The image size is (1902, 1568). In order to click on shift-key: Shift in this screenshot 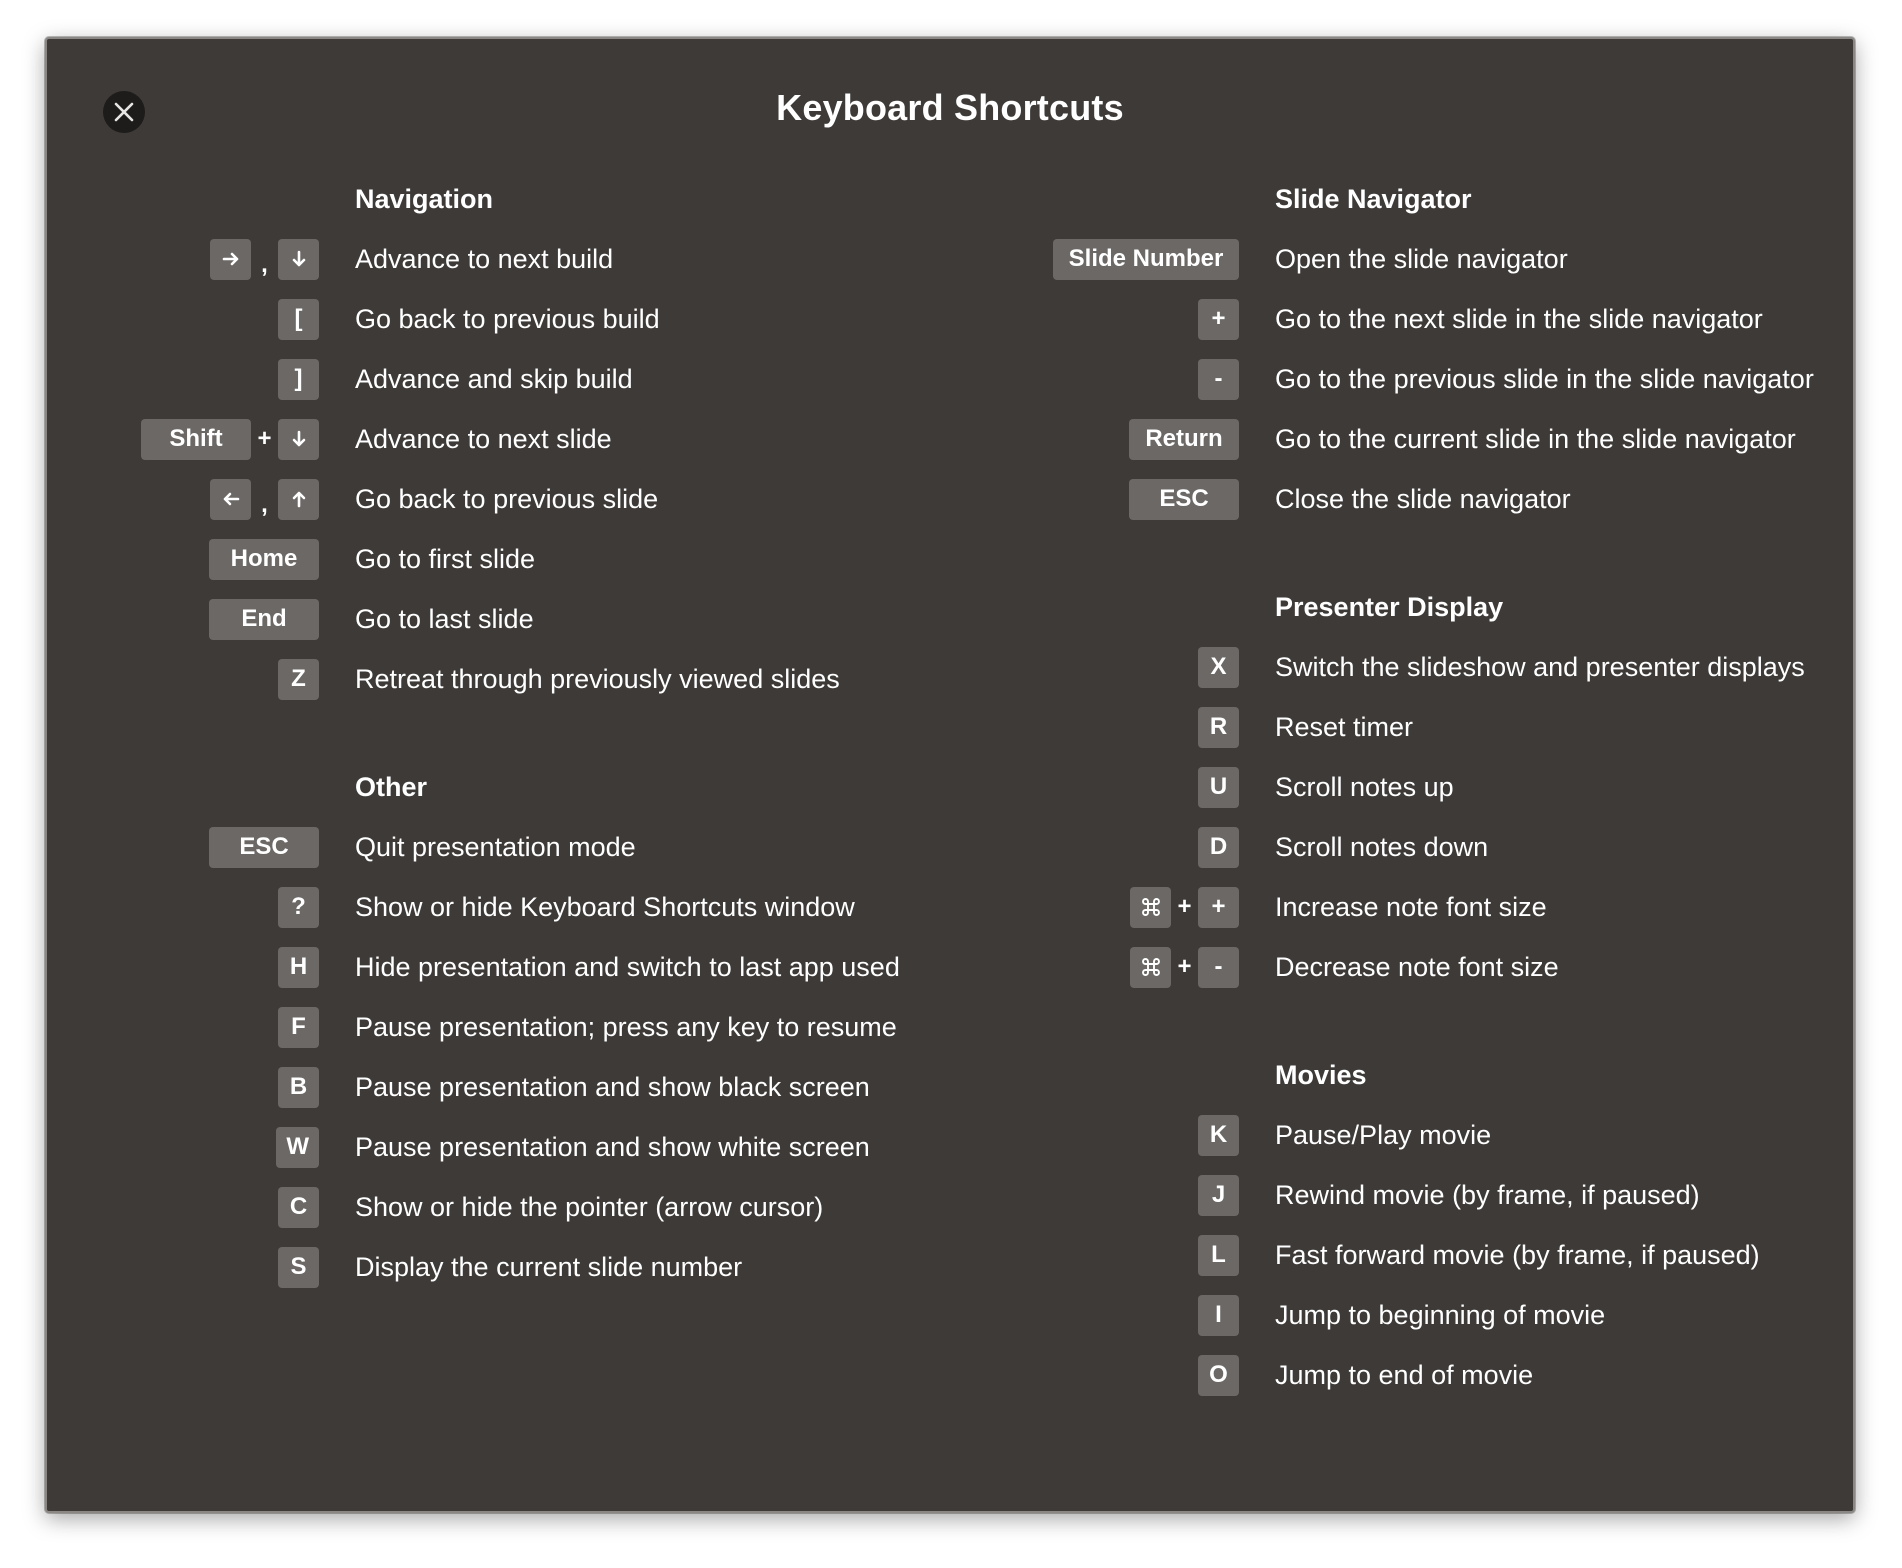, I will do `click(196, 439)`.